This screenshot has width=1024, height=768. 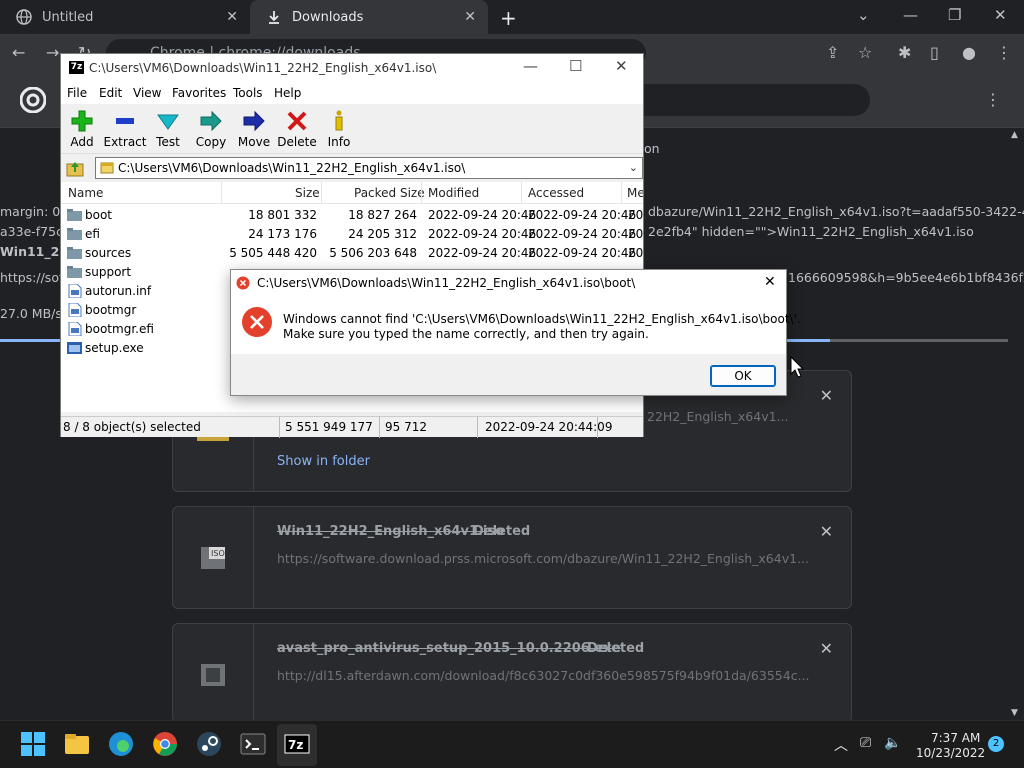 I want to click on minus-icon, so click(x=125, y=121).